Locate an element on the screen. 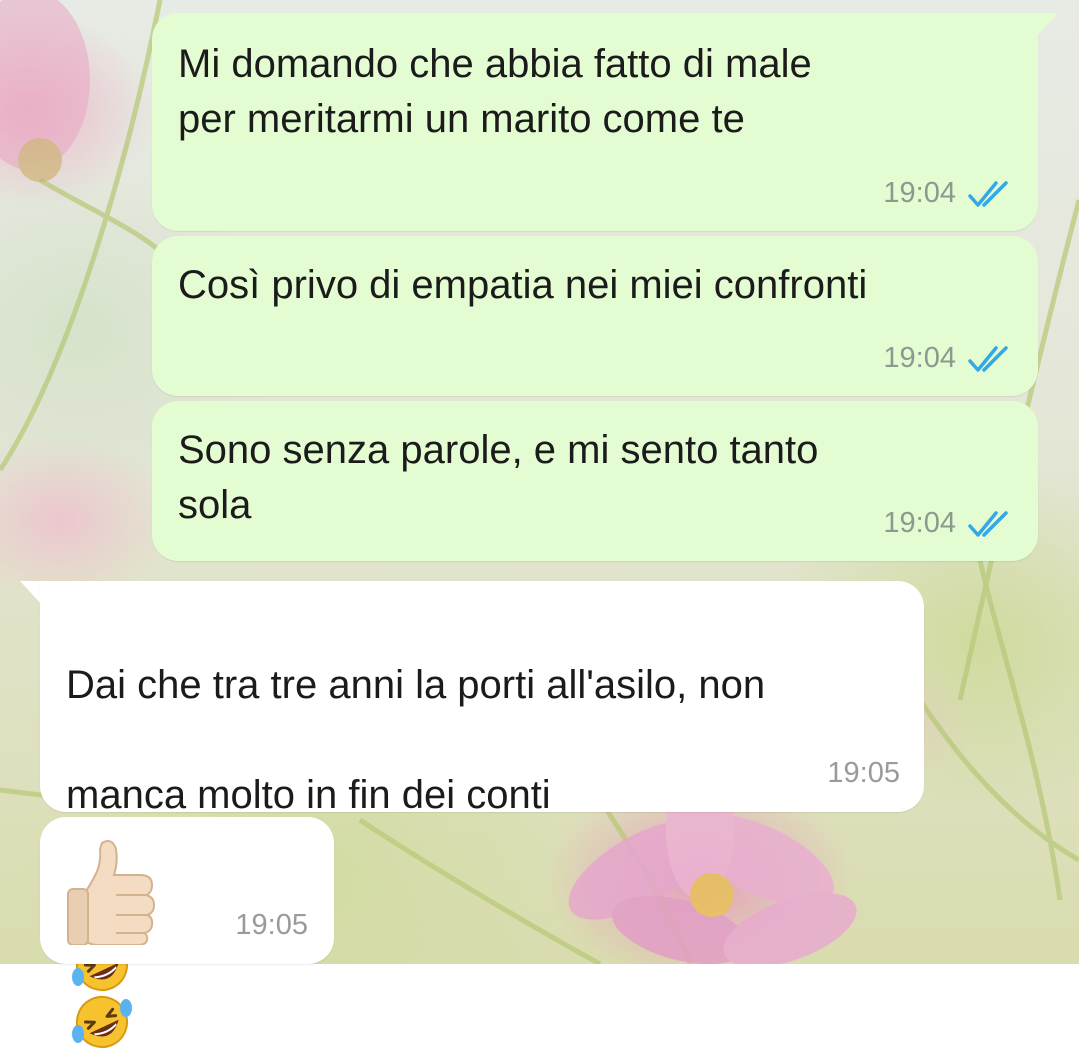  rolling-on-the-floor-laughing-icon is located at coordinates (102, 1022).